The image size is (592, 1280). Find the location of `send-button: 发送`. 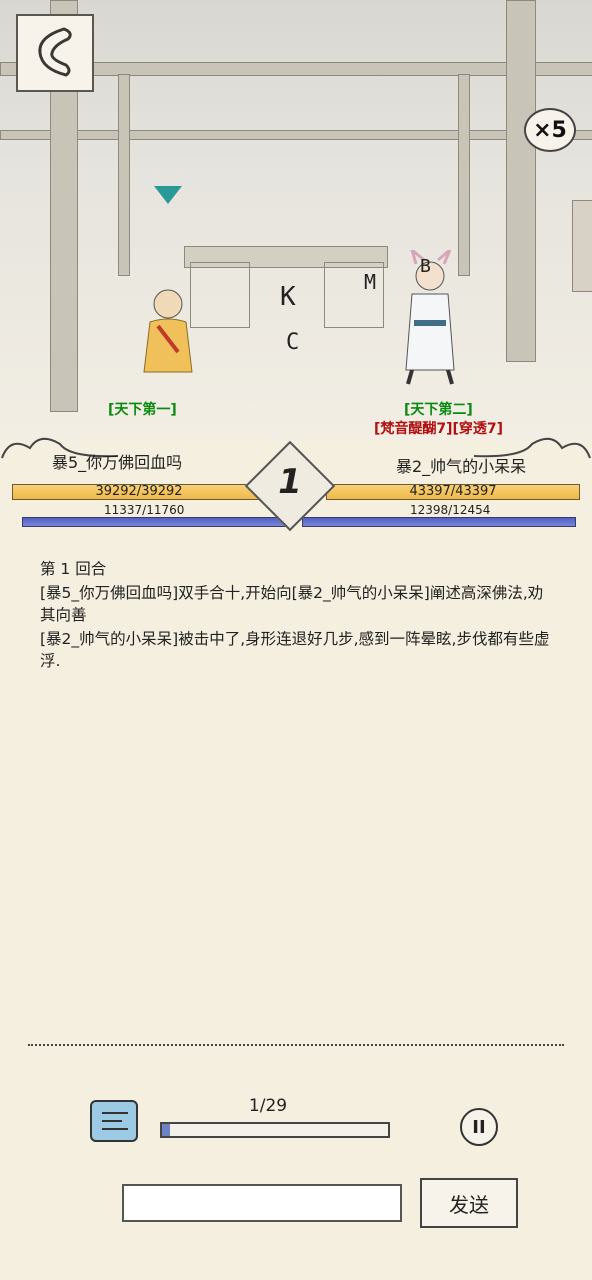

send-button: 发送 is located at coordinates (469, 1203).